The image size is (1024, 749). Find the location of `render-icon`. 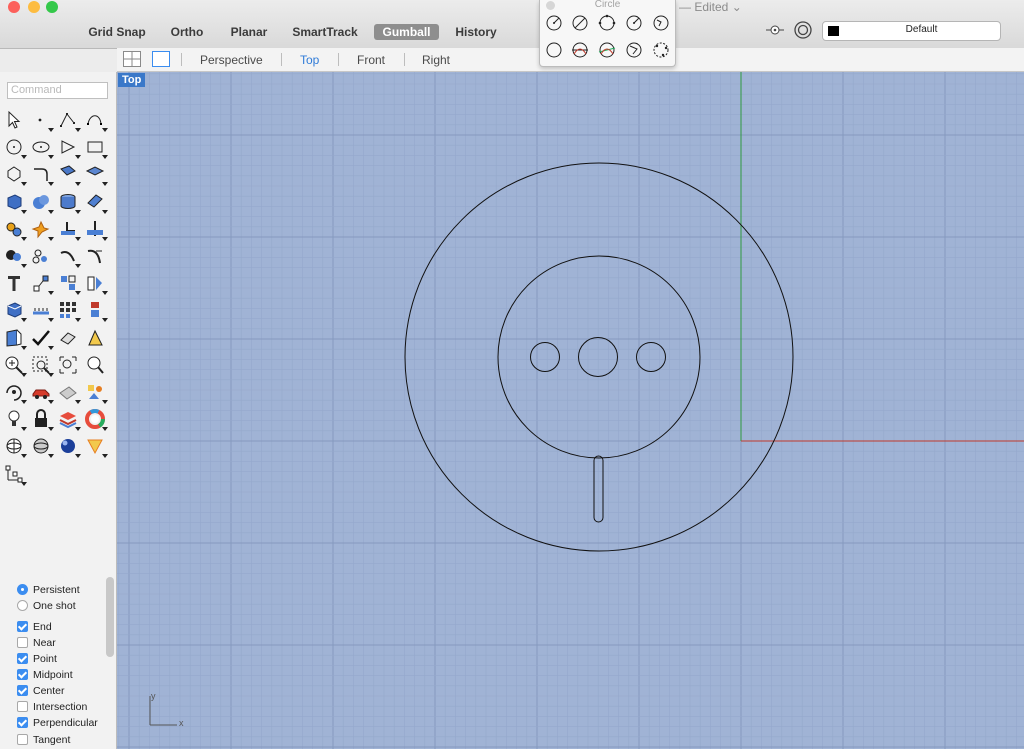

render-icon is located at coordinates (68, 338).